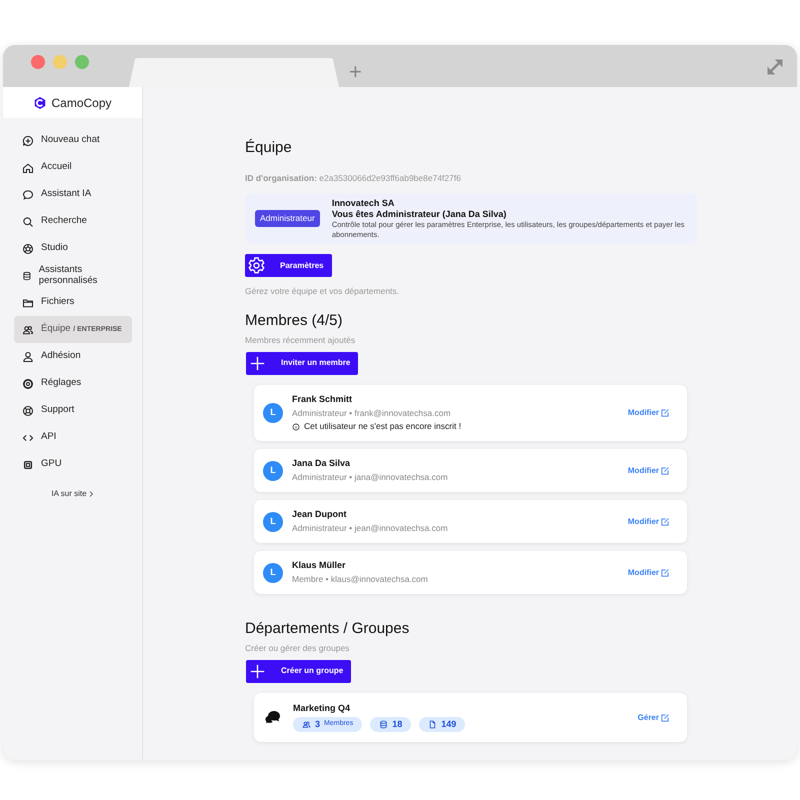  I want to click on member-details: Administrateur • frank@innovatechsa.com, so click(372, 413).